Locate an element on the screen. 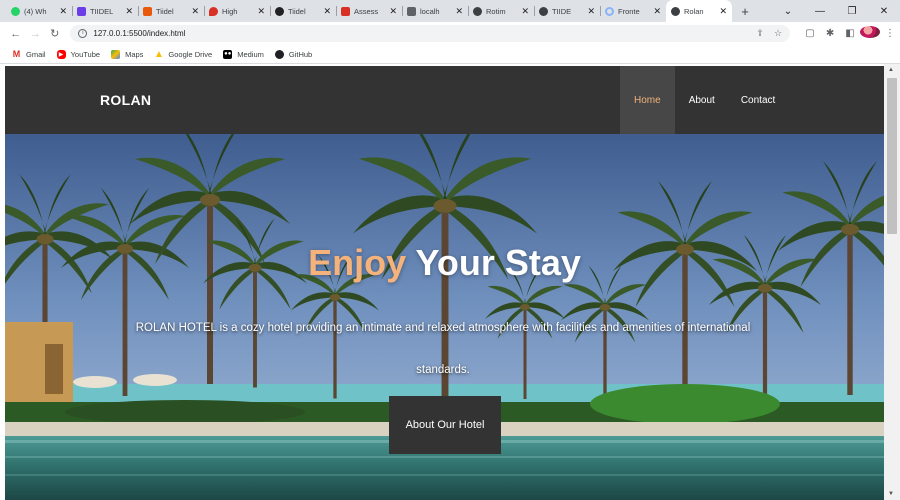  drive-icon: ▲ is located at coordinates (158, 54).